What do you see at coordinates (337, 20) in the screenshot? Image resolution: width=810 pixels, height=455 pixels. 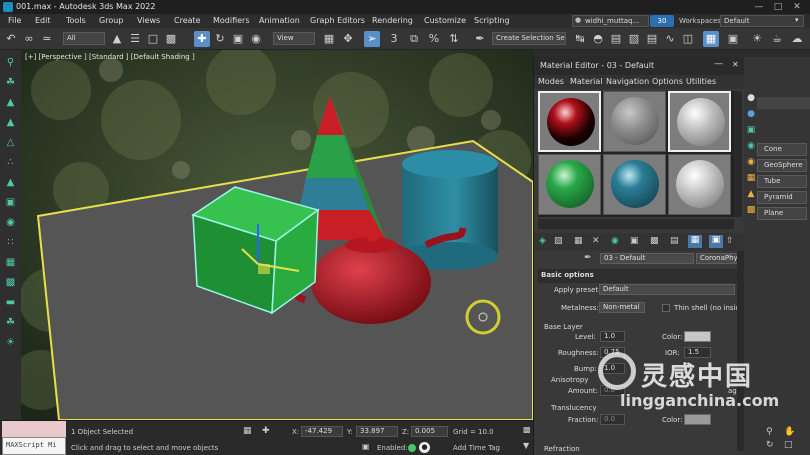 I see `menu-graph-editors: Graph Editors` at bounding box center [337, 20].